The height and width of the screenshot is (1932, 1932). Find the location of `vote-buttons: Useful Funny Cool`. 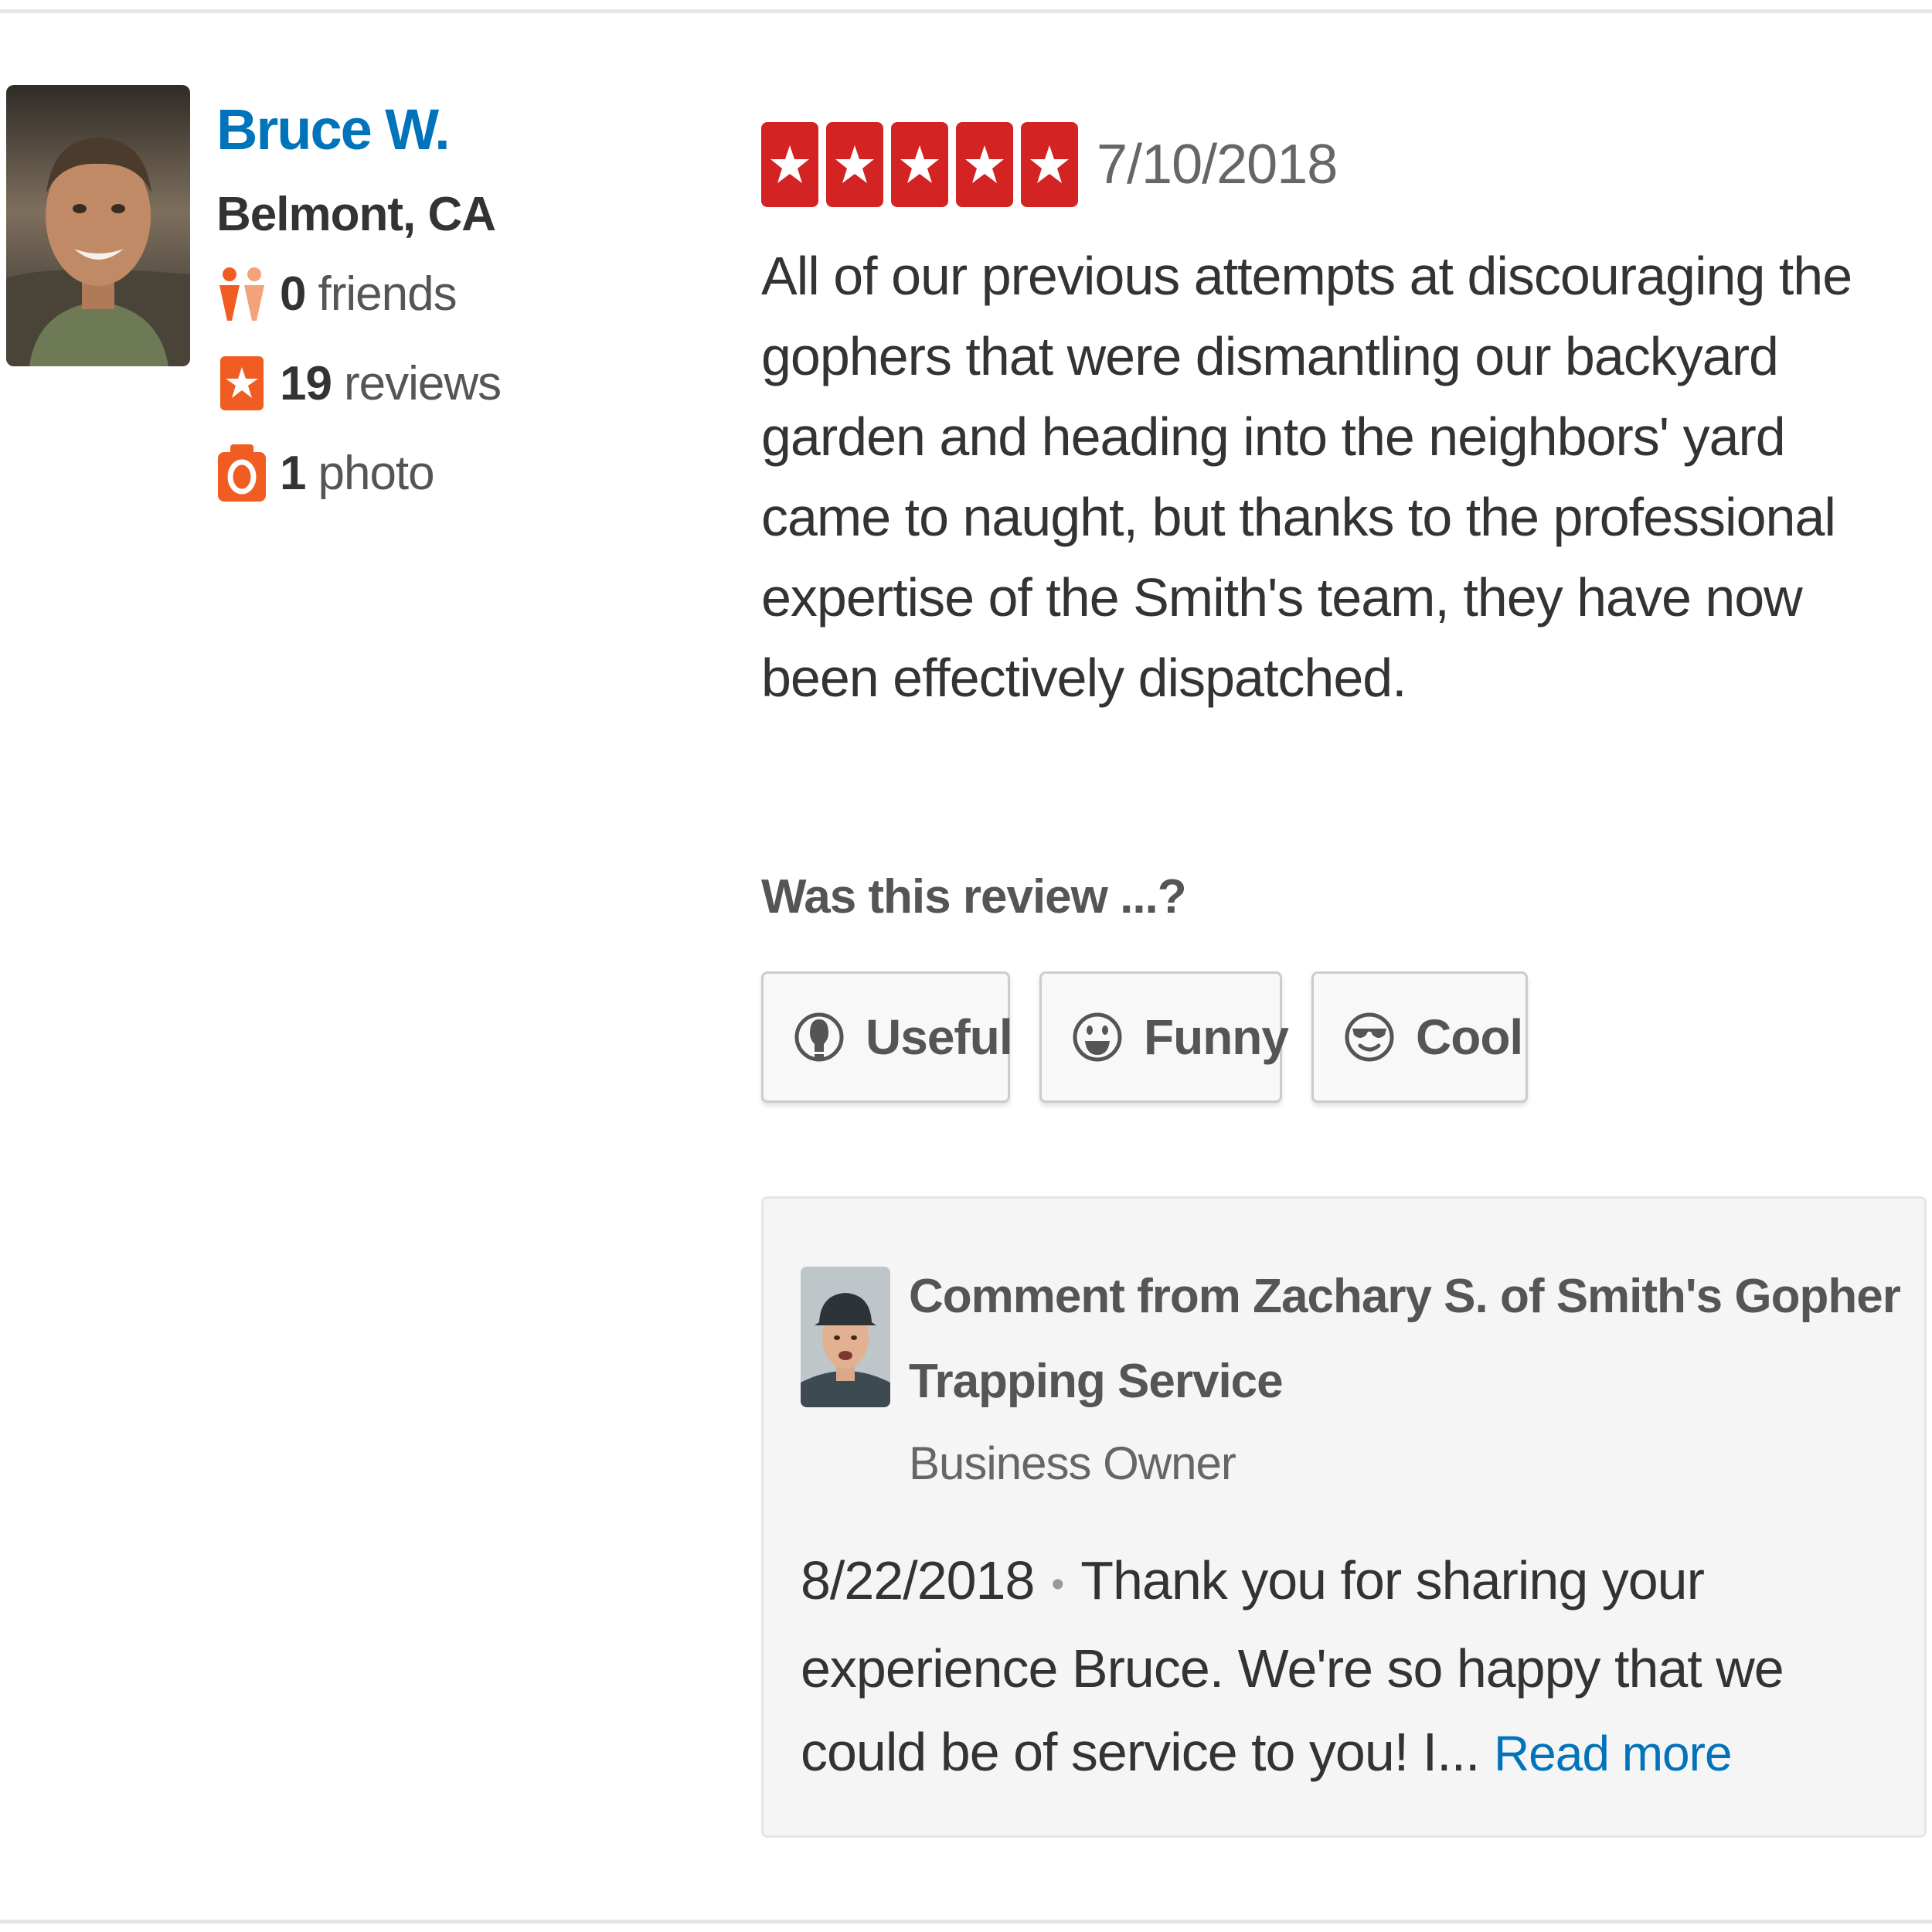

vote-buttons: Useful Funny Cool is located at coordinates (1159, 1037).